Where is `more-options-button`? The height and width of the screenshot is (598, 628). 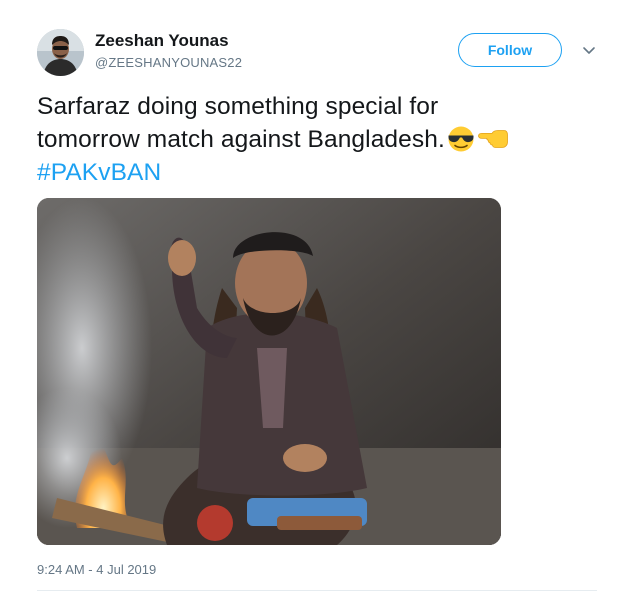
more-options-button is located at coordinates (589, 50).